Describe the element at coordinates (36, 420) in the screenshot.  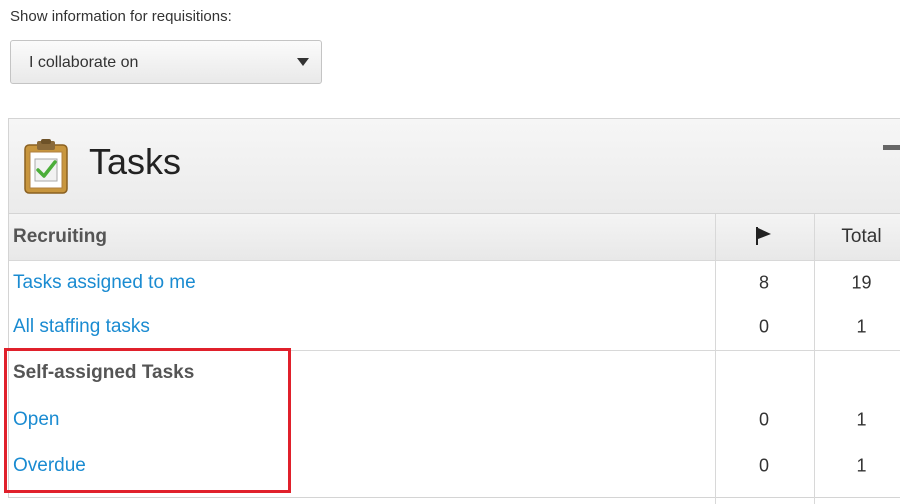
I see `open-tasks-link: Open` at that location.